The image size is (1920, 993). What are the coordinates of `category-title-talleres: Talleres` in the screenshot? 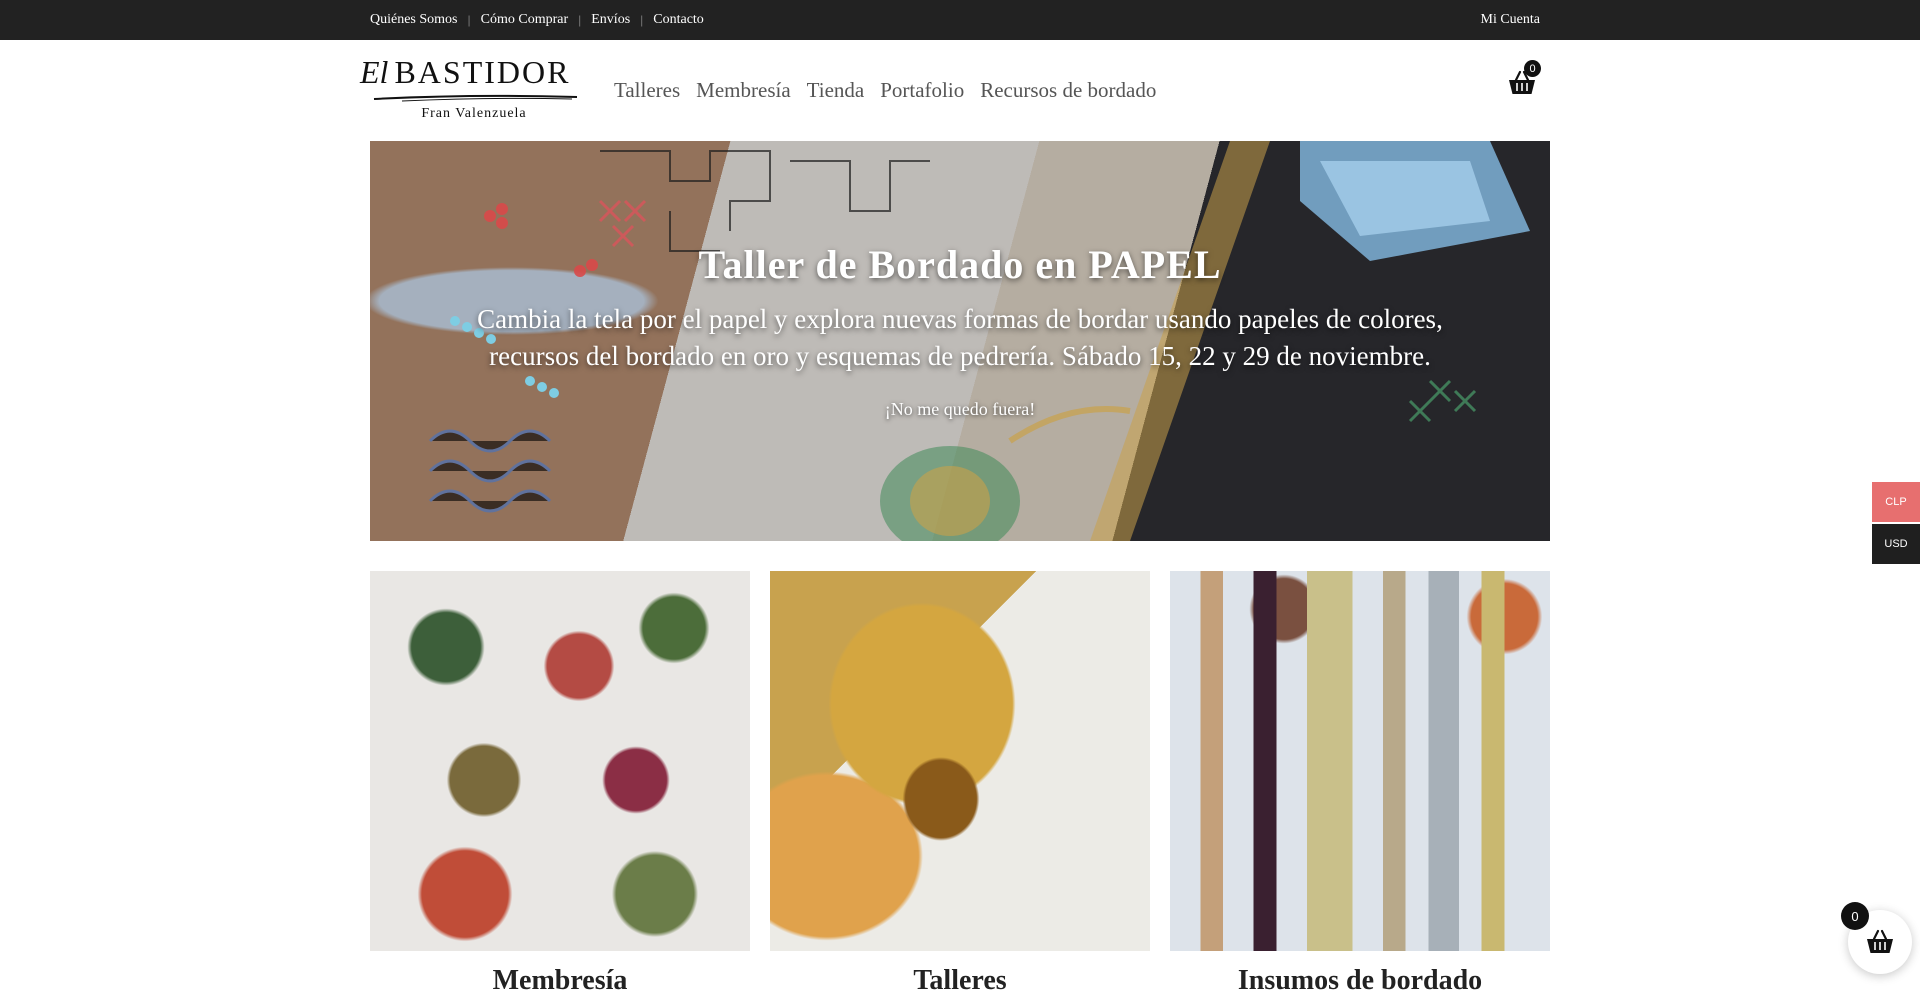 It's located at (960, 979).